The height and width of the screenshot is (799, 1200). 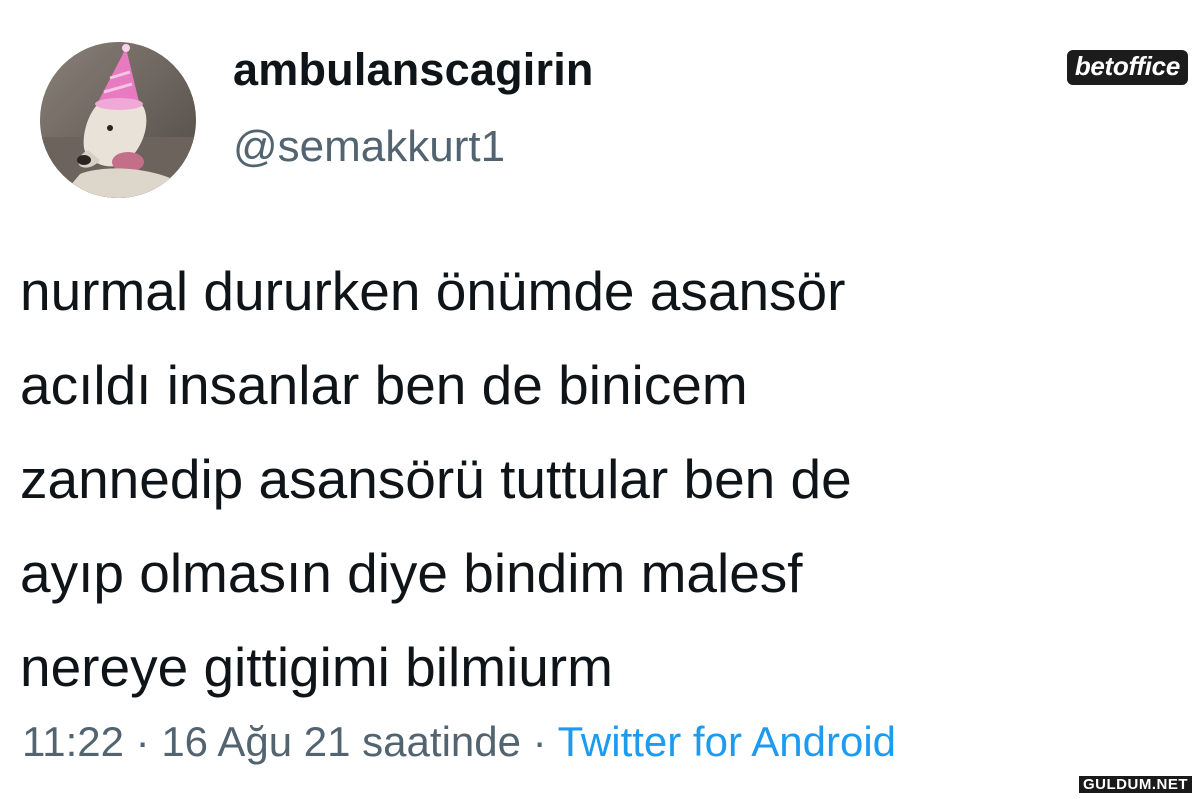 What do you see at coordinates (727, 741) in the screenshot?
I see `tweet-source-link: Twitter for Android` at bounding box center [727, 741].